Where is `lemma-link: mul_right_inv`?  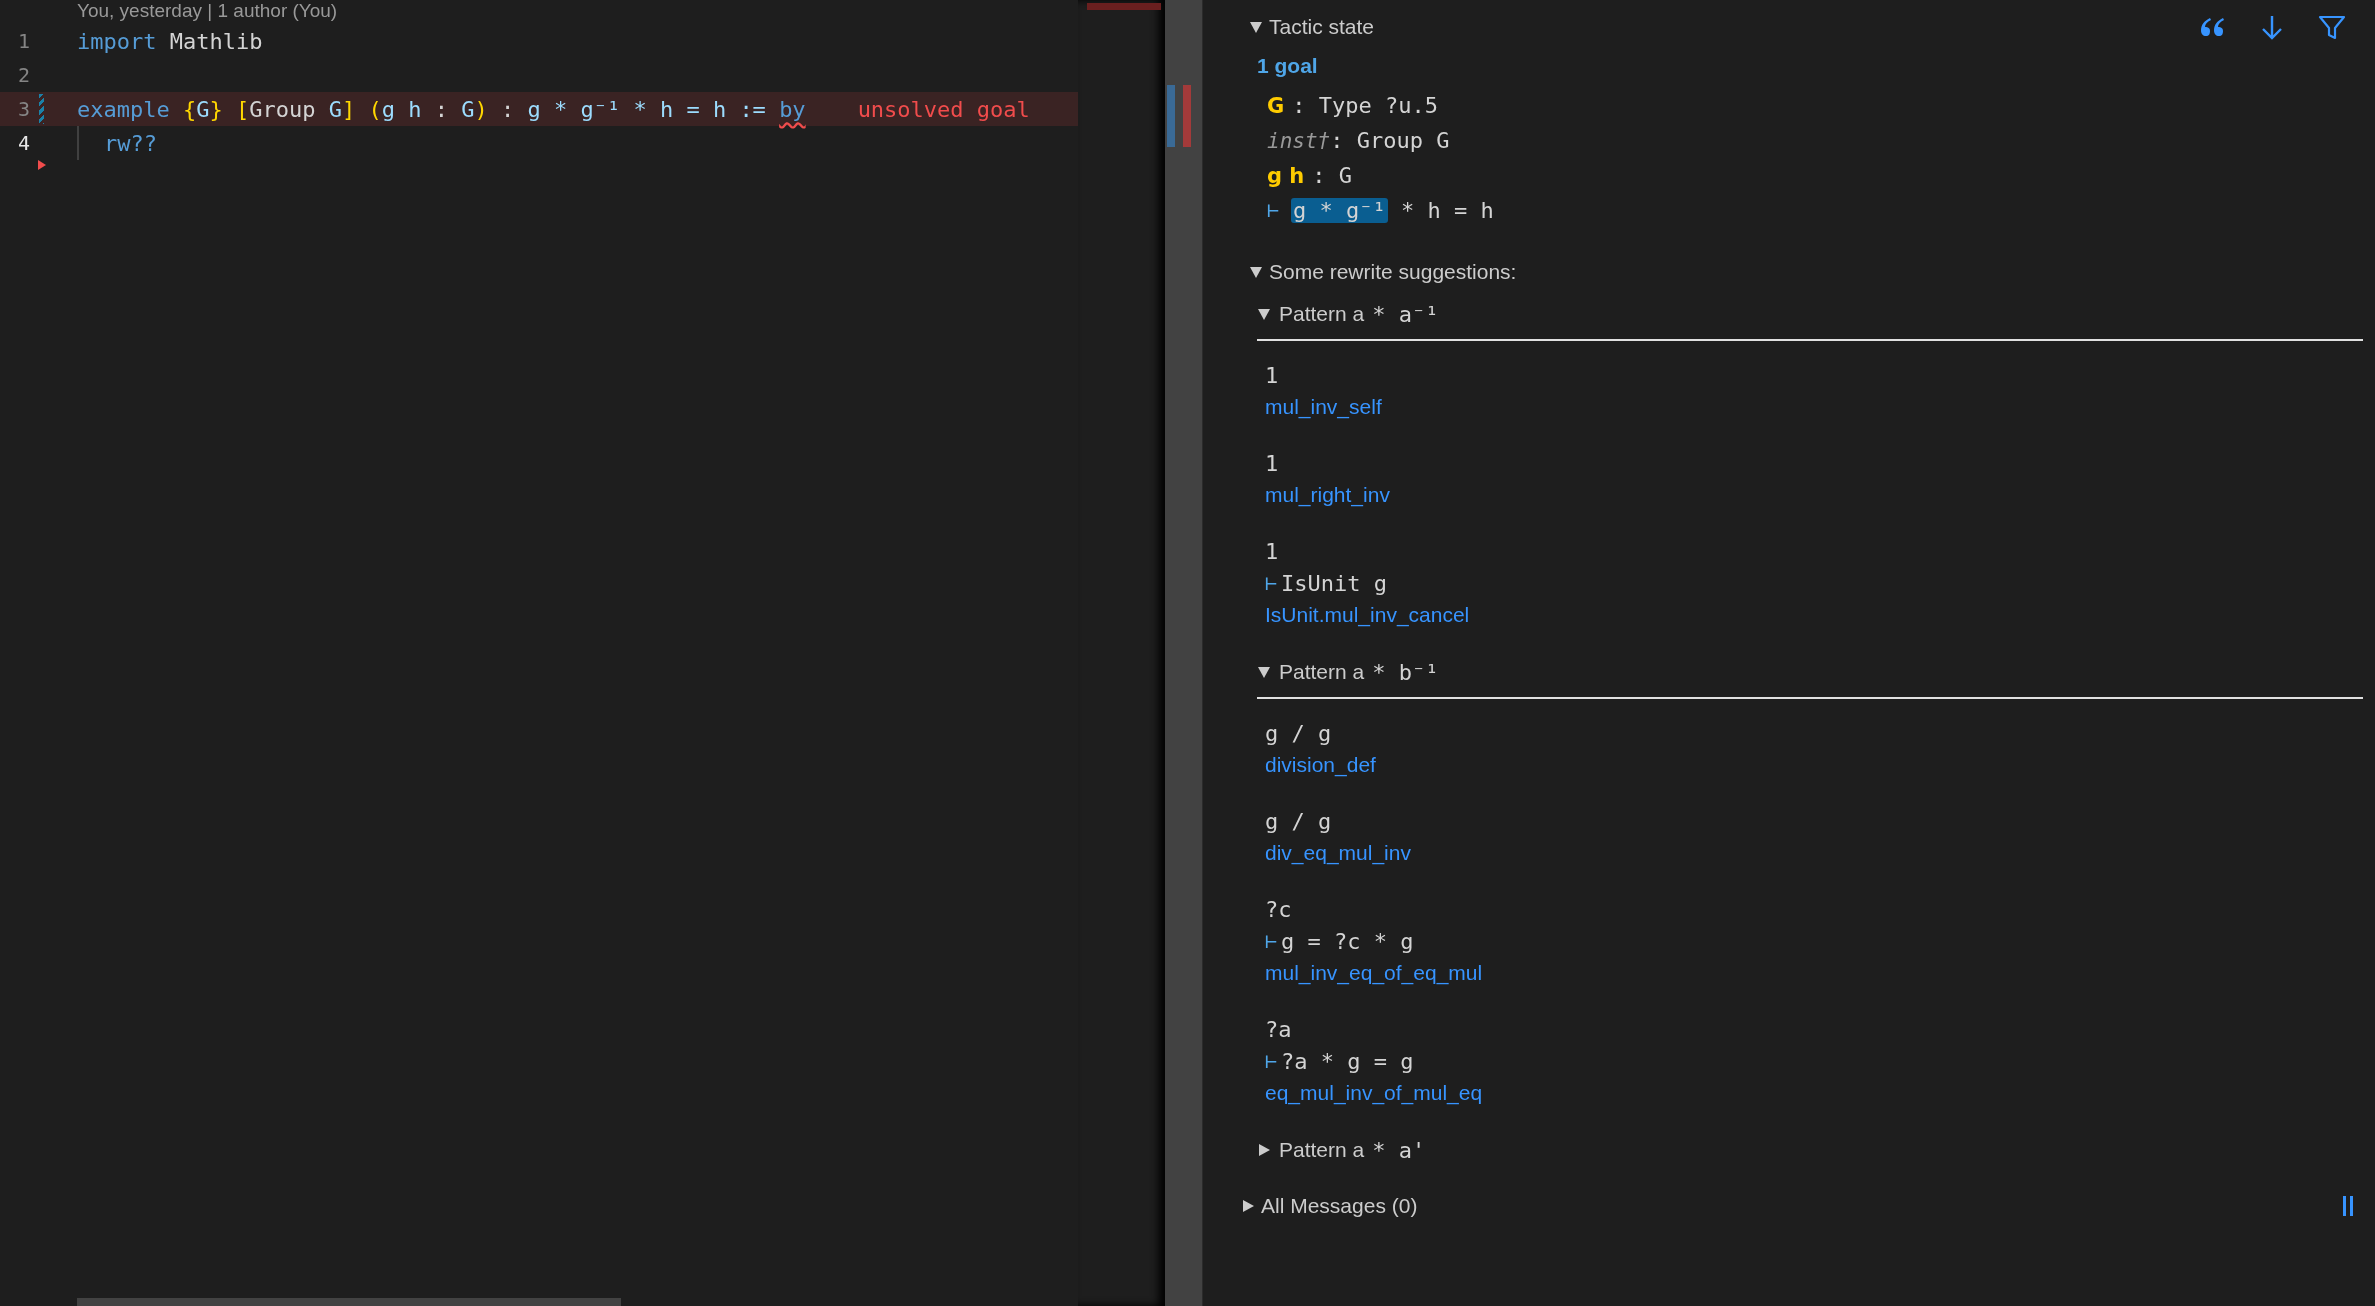
lemma-link: mul_right_inv is located at coordinates (1327, 495).